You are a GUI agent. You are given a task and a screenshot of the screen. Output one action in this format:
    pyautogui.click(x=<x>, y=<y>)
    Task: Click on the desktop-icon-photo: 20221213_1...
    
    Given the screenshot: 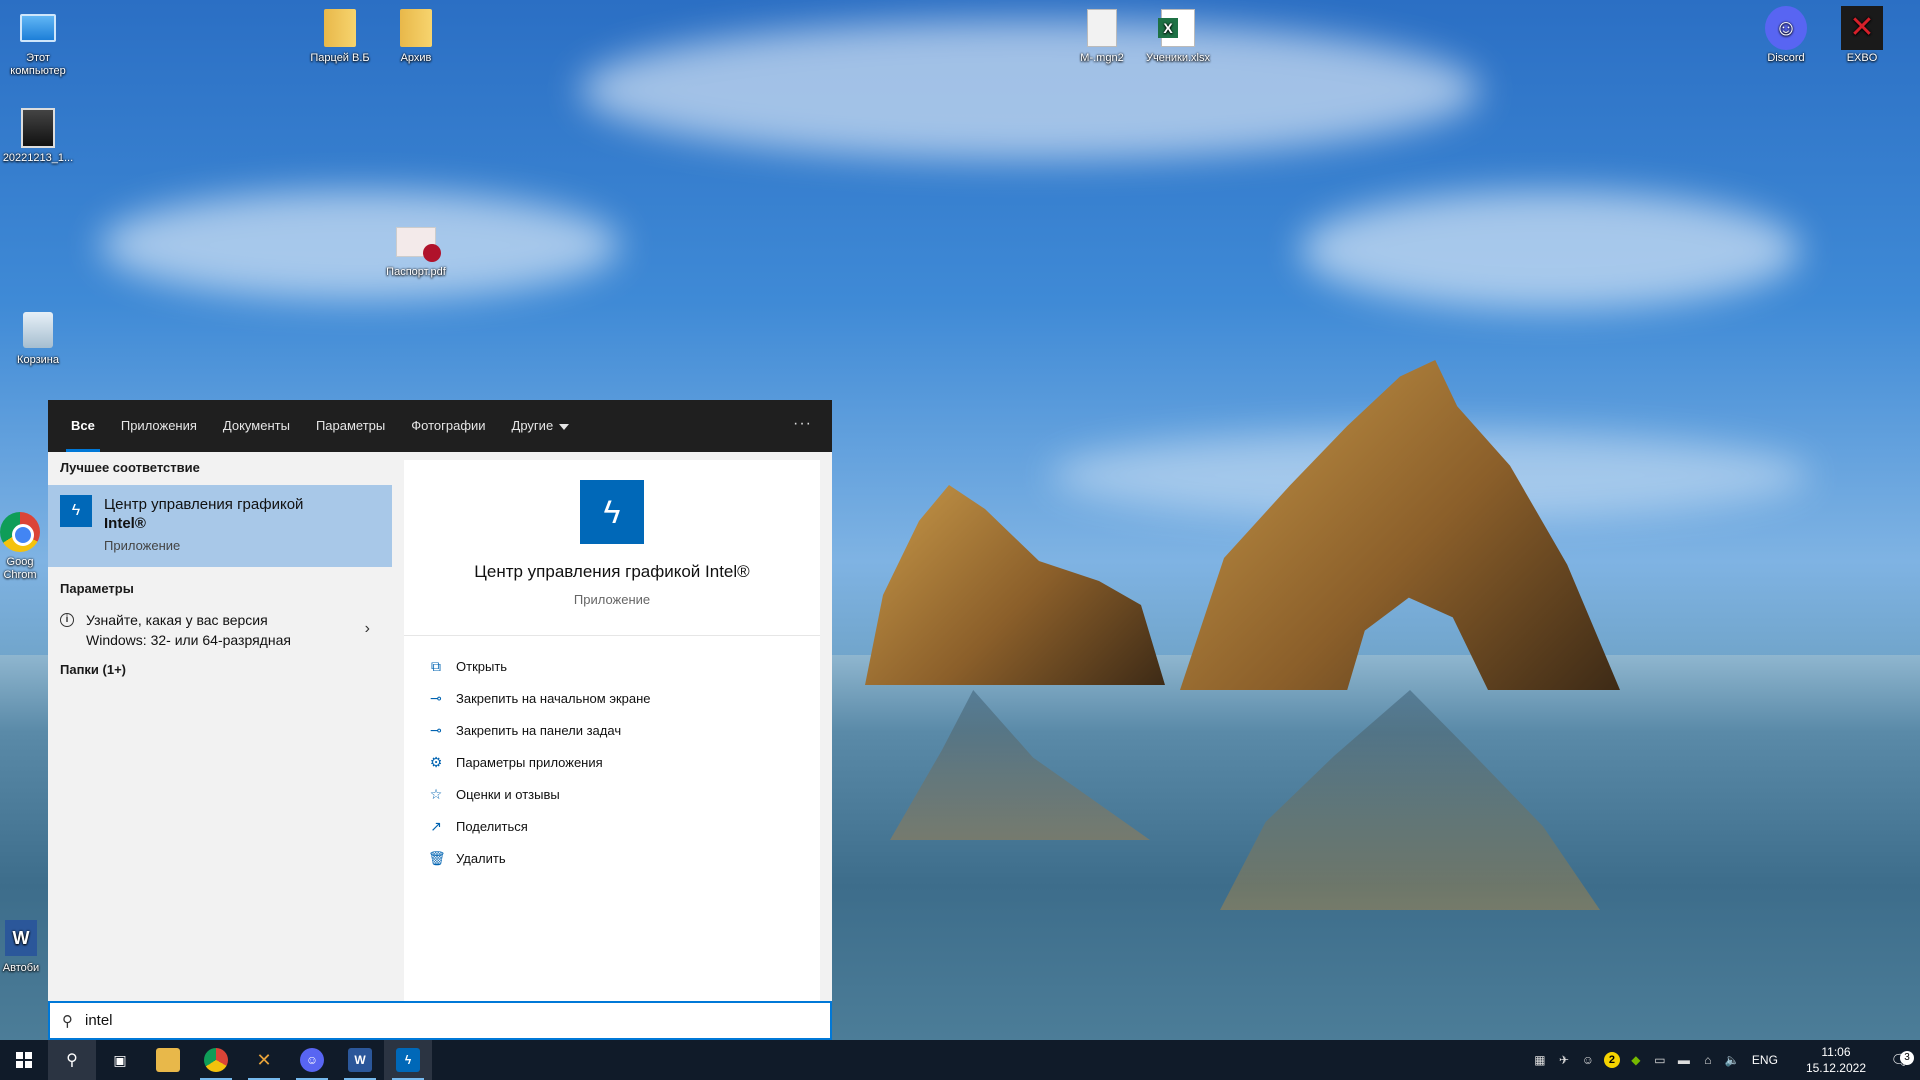 What is the action you would take?
    pyautogui.click(x=38, y=136)
    